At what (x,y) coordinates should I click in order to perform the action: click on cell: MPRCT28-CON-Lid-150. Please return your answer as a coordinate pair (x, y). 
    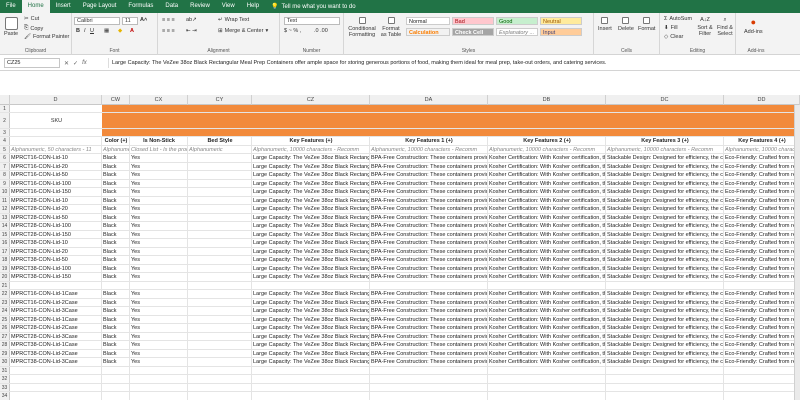
    Looking at the image, I should click on (56, 234).